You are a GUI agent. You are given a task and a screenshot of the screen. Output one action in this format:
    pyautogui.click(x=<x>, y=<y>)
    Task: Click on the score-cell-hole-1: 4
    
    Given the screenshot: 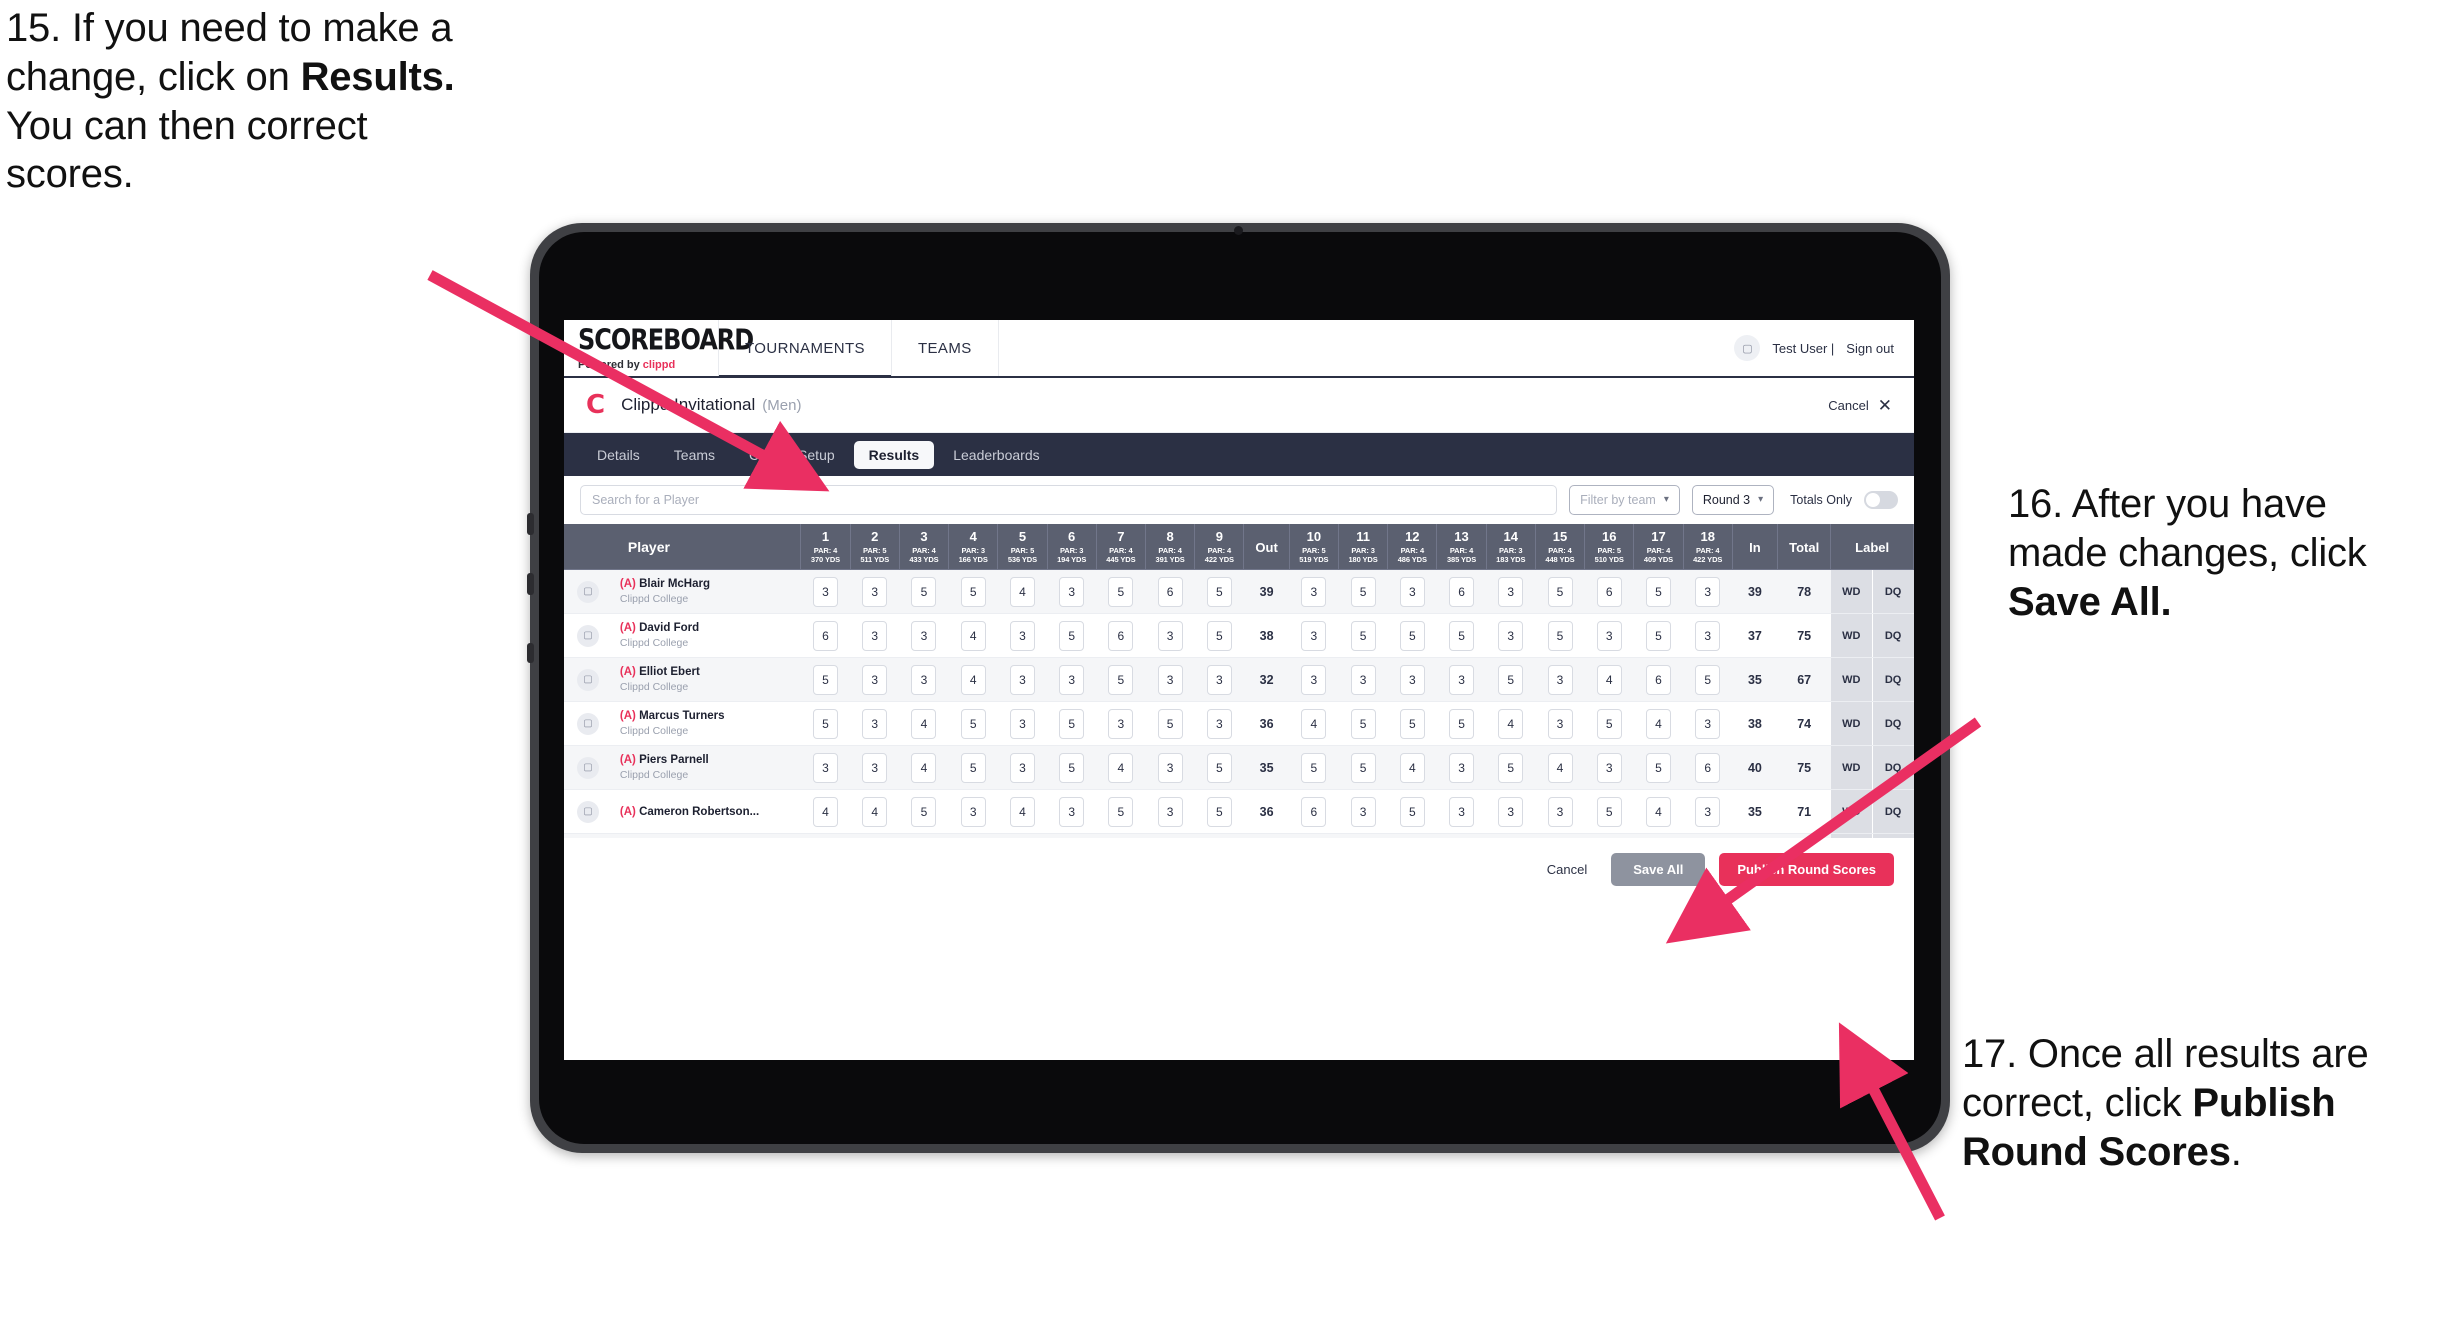 What is the action you would take?
    pyautogui.click(x=825, y=812)
    